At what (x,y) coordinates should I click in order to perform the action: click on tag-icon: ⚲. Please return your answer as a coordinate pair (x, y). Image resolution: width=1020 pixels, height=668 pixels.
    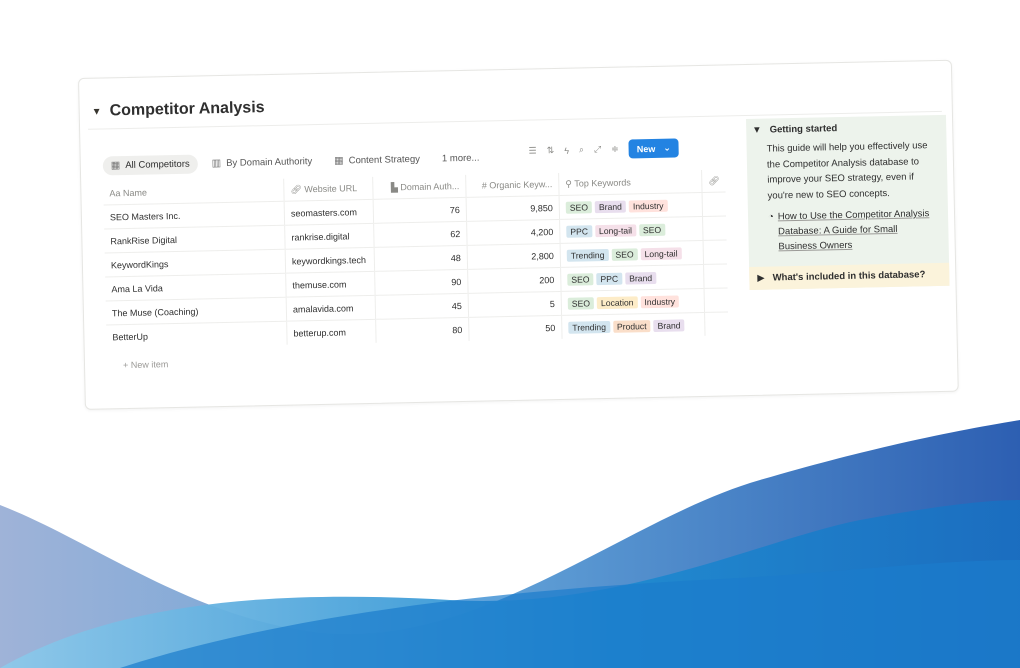
    Looking at the image, I should click on (570, 183).